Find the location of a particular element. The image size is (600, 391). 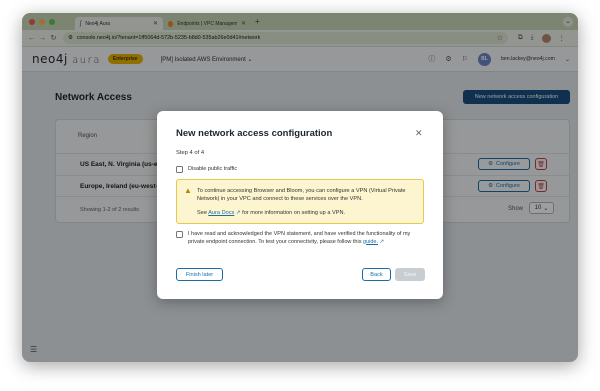

guide-link: guide. is located at coordinates (370, 242).